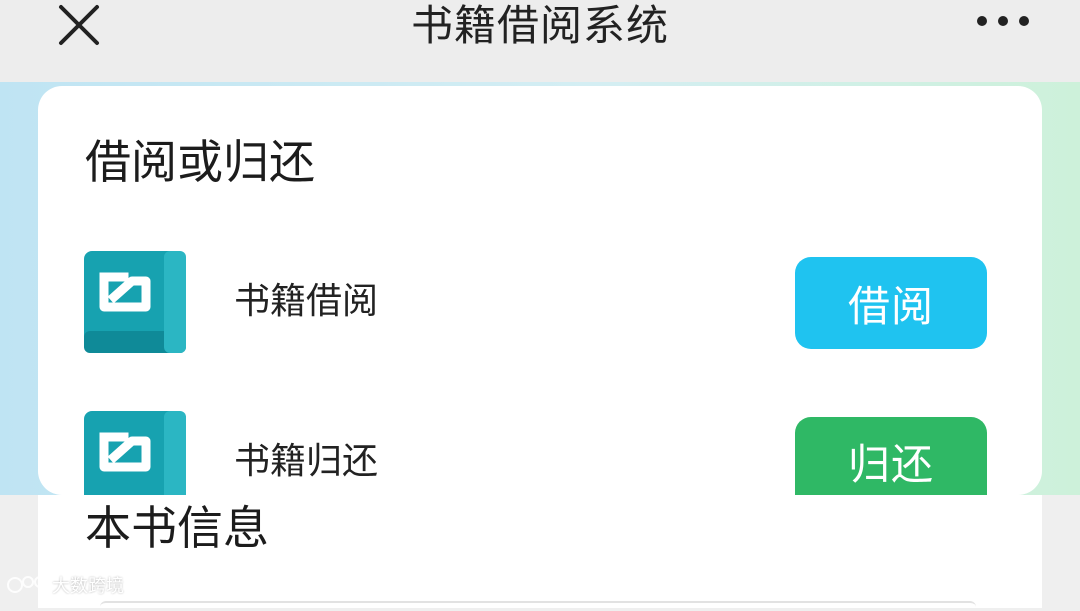 The image size is (1080, 611). I want to click on return-row-label: 书籍归还, so click(306, 461).